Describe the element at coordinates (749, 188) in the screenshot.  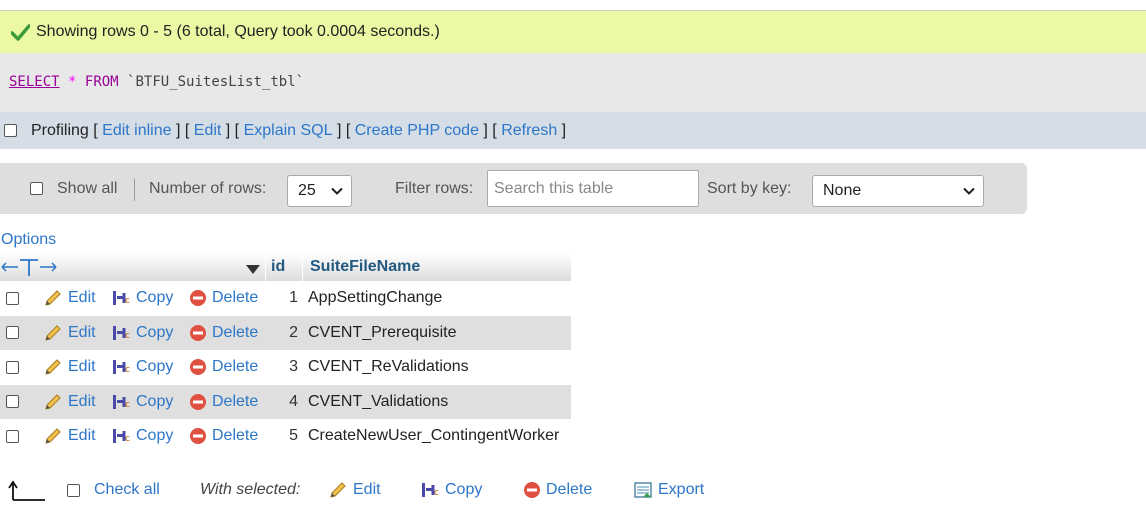
I see `sort-by-key-label: Sort by key:` at that location.